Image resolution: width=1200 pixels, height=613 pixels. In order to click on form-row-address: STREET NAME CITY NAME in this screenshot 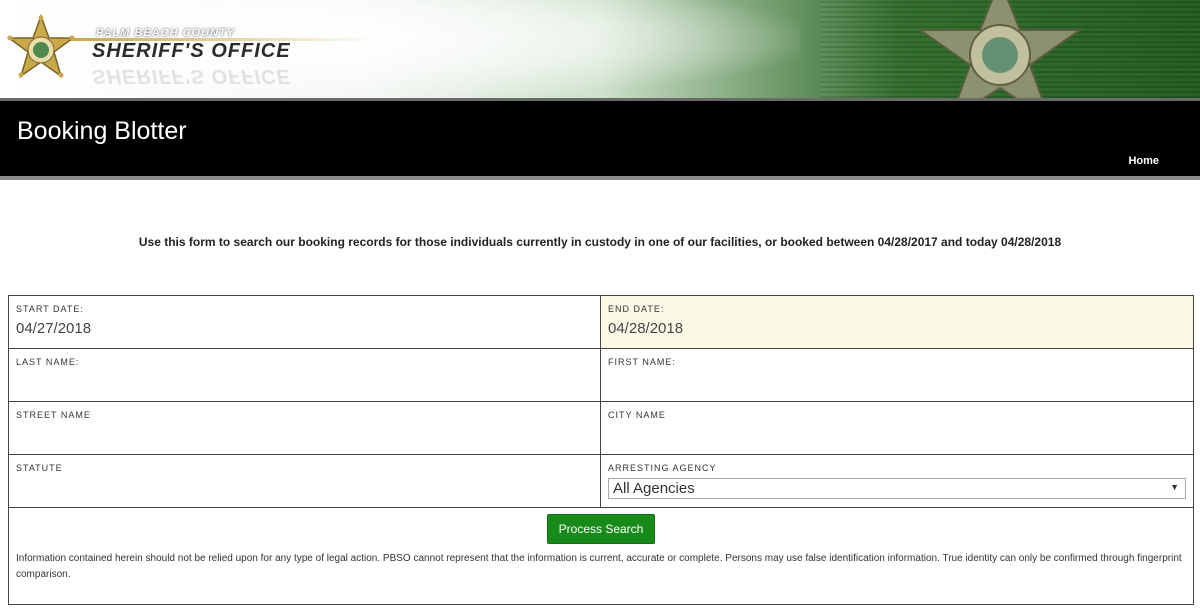, I will do `click(601, 428)`.